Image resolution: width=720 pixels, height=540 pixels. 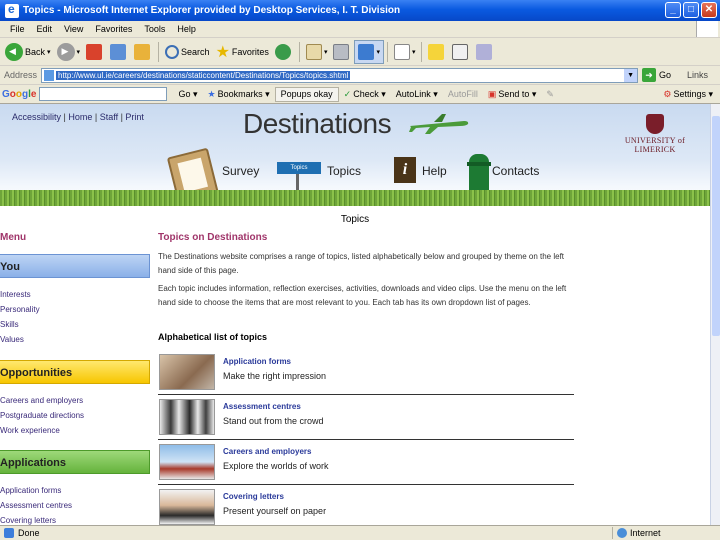 I want to click on menu-favorites: Favorites, so click(x=113, y=29).